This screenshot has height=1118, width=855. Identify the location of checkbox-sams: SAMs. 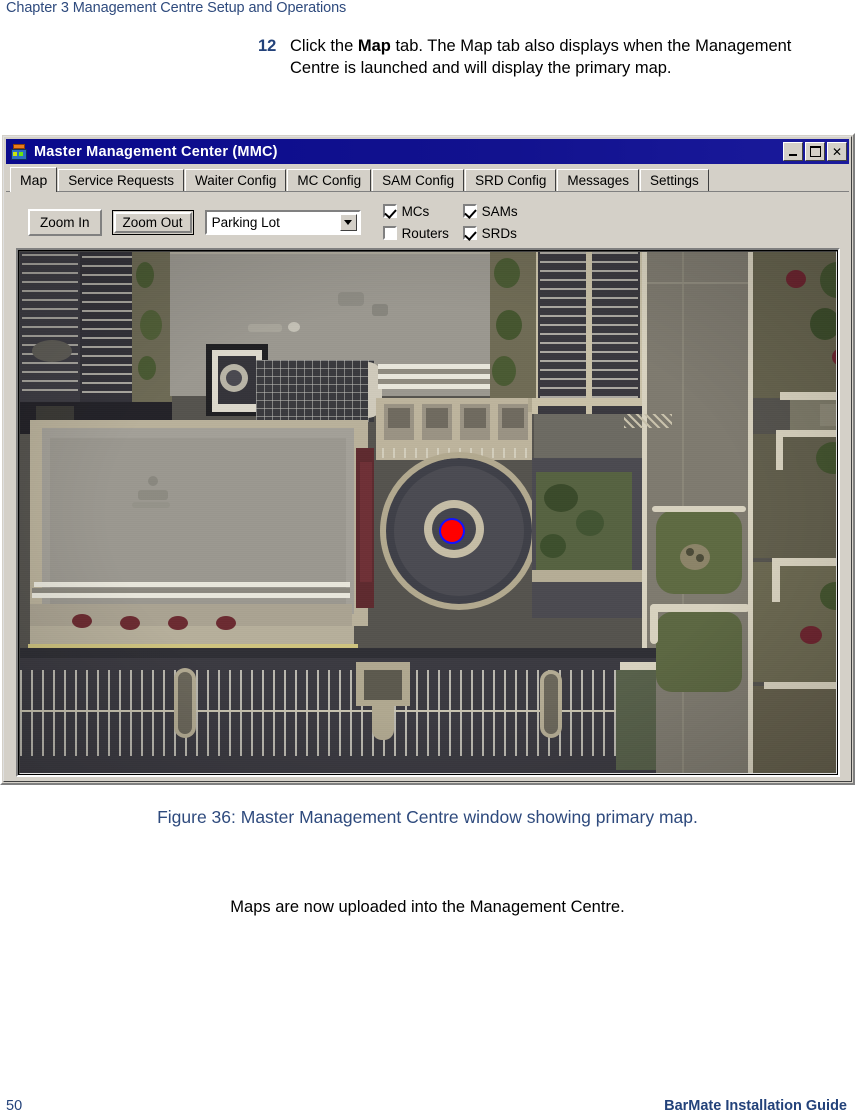
(502, 211).